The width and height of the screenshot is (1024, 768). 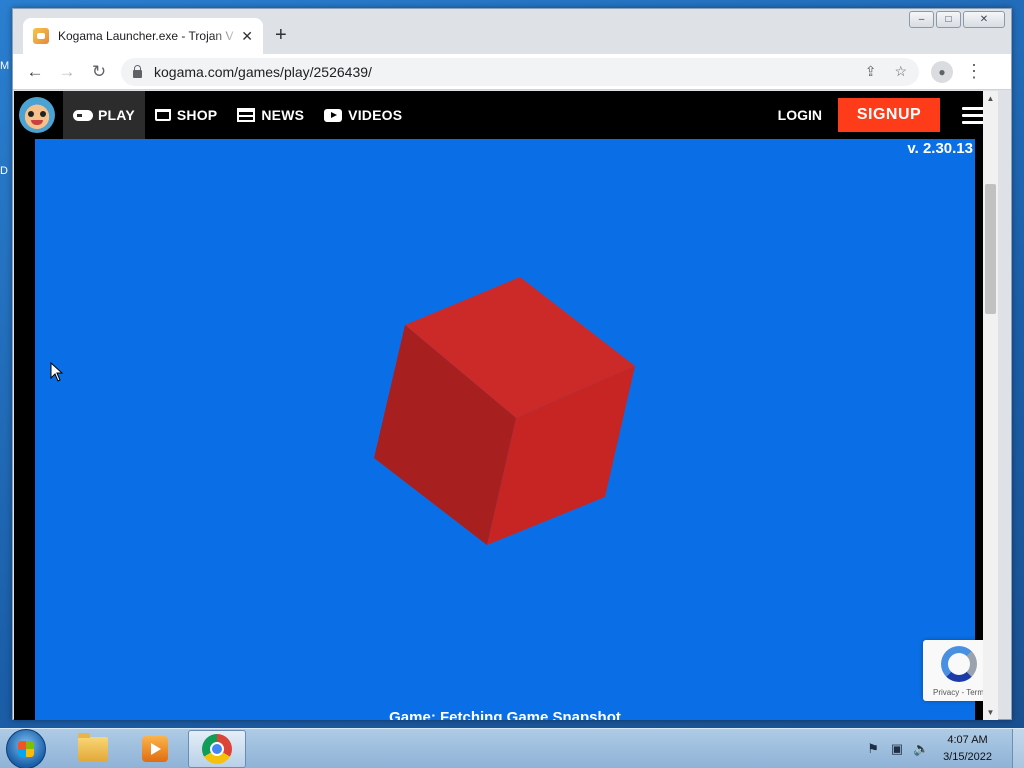 I want to click on clock-date: 3/15/2022, so click(x=967, y=756).